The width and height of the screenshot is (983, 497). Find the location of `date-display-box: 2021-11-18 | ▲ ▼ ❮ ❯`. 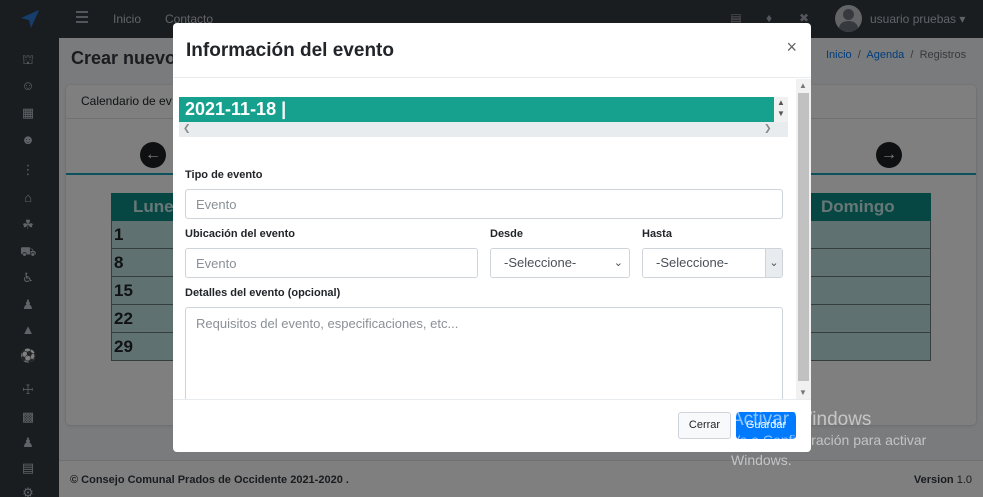

date-display-box: 2021-11-18 | ▲ ▼ ❮ ❯ is located at coordinates (483, 117).